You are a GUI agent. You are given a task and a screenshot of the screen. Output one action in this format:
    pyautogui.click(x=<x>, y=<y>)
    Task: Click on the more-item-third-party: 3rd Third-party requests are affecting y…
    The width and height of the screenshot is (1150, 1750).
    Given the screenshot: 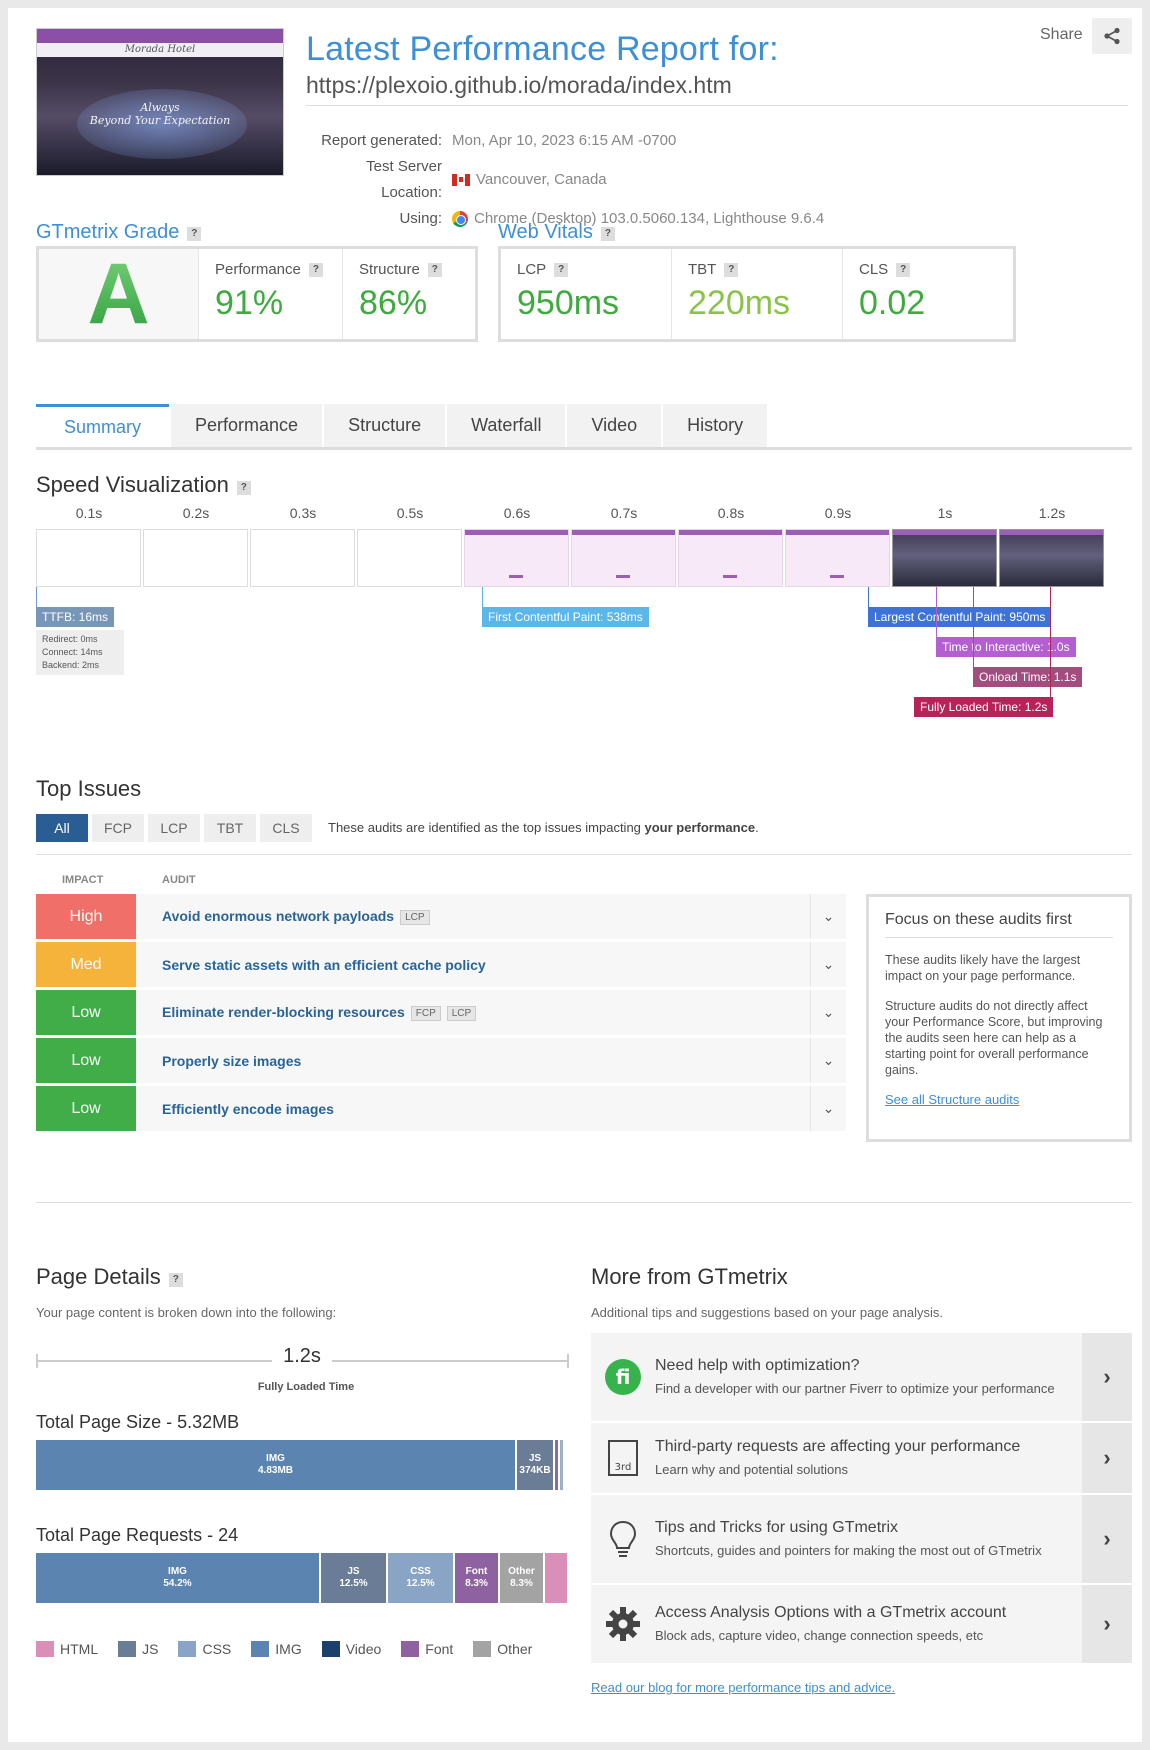 What is the action you would take?
    pyautogui.click(x=861, y=1458)
    